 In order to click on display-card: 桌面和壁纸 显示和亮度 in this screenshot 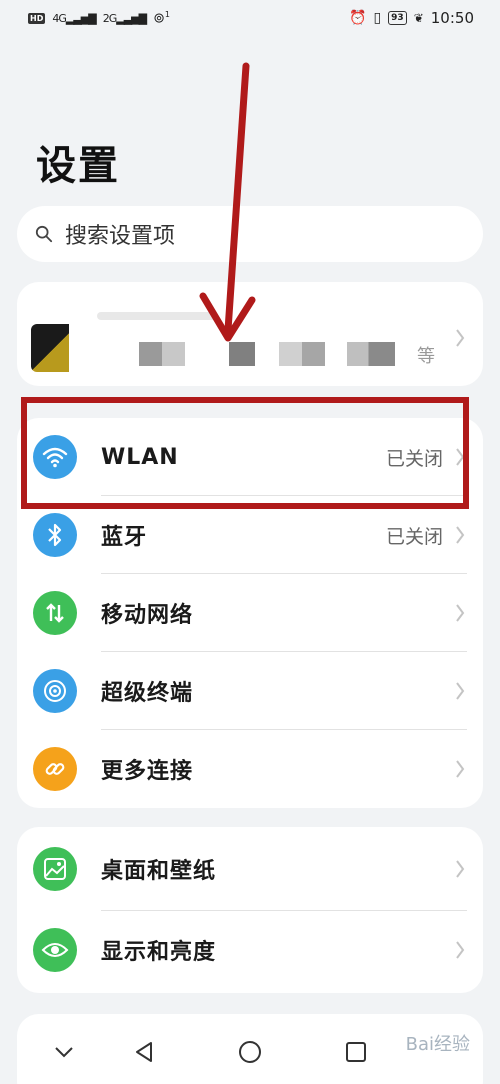, I will do `click(250, 910)`.